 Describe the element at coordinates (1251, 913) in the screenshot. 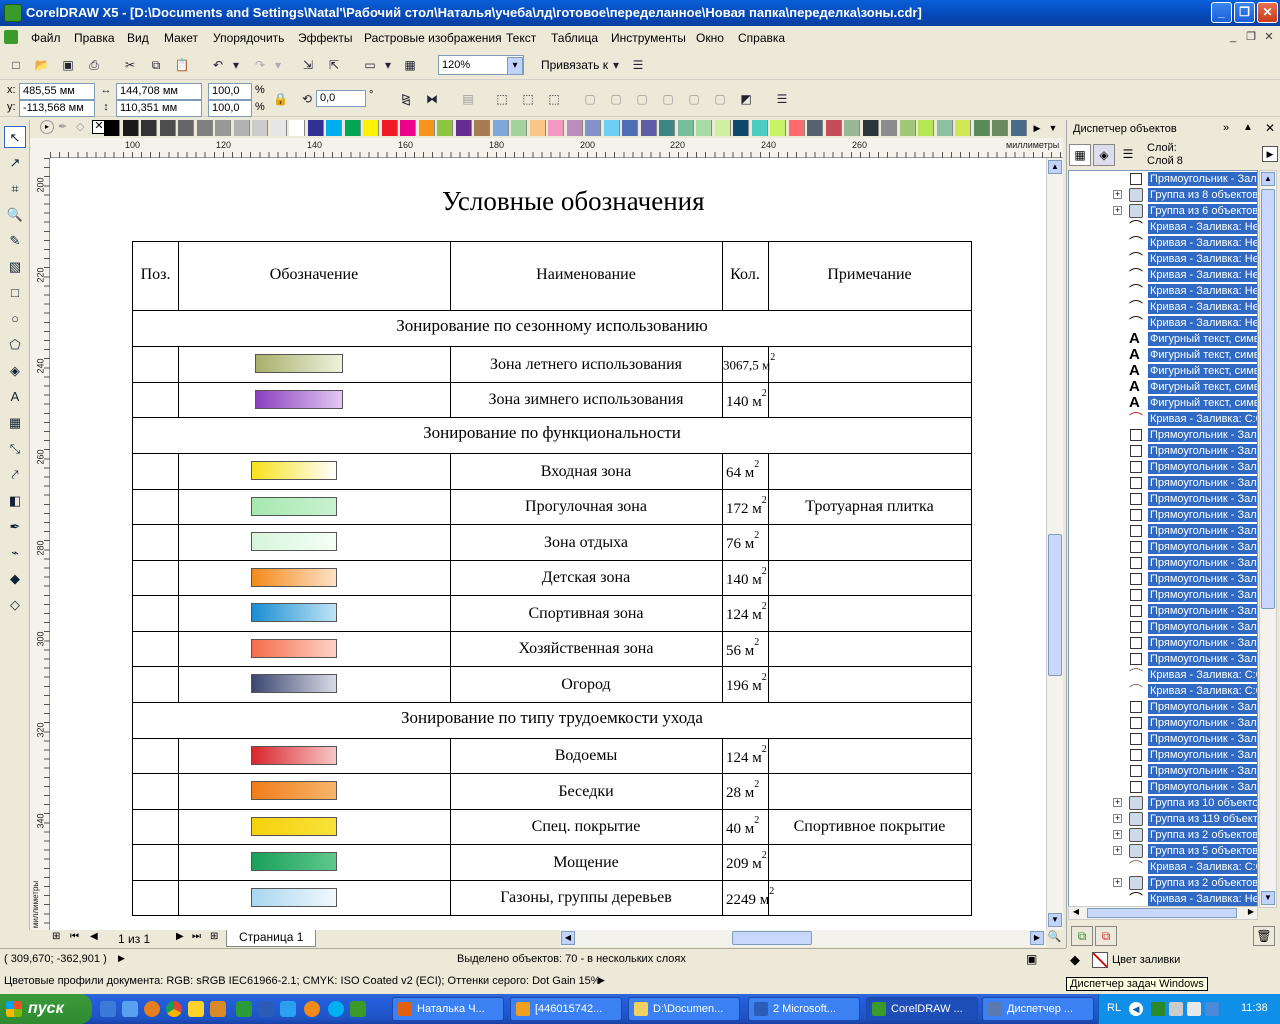

I see `tree-scroll-right-icon: ▶` at that location.